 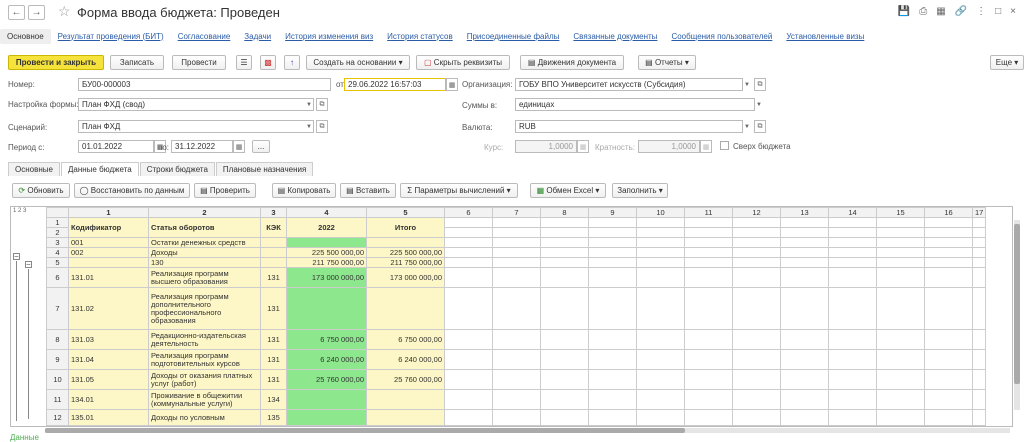 What do you see at coordinates (273, 399) in the screenshot?
I see `kek-cell: 134` at bounding box center [273, 399].